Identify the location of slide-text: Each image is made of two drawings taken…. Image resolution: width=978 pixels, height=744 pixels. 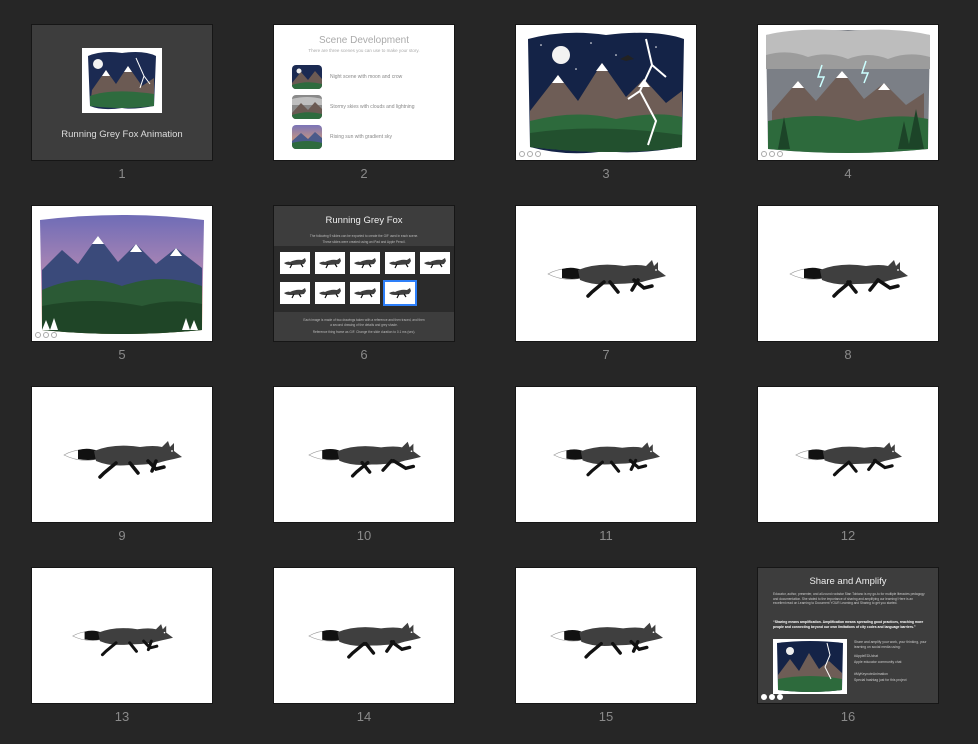
(364, 320).